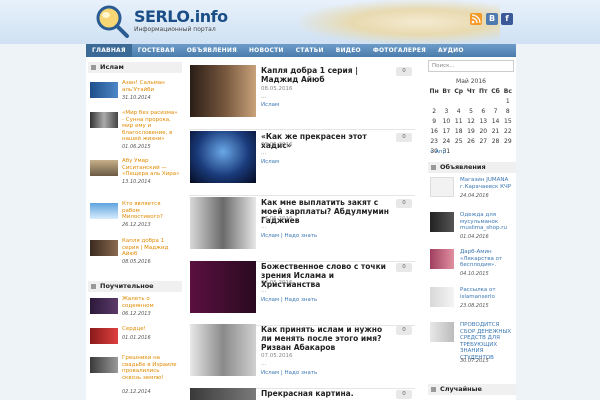 The image size is (600, 400). I want to click on post-title: Капля добра 1 серия | Маджид Айюб, so click(326, 75).